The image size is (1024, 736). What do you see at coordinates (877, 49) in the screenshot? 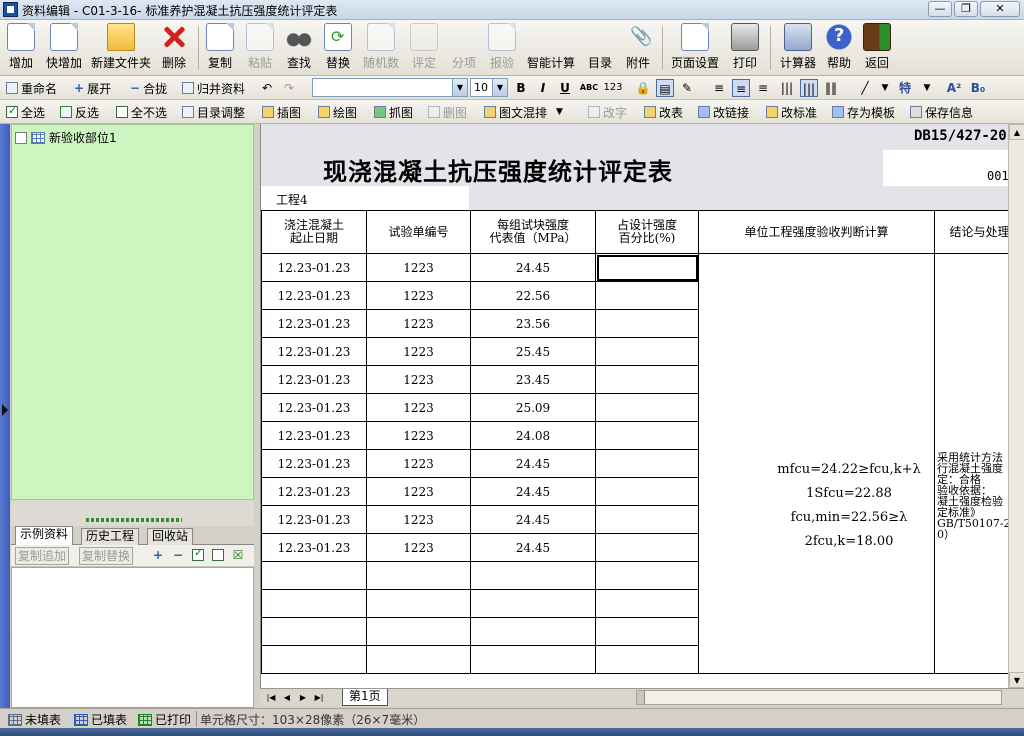
I see `back-button: 返回` at bounding box center [877, 49].